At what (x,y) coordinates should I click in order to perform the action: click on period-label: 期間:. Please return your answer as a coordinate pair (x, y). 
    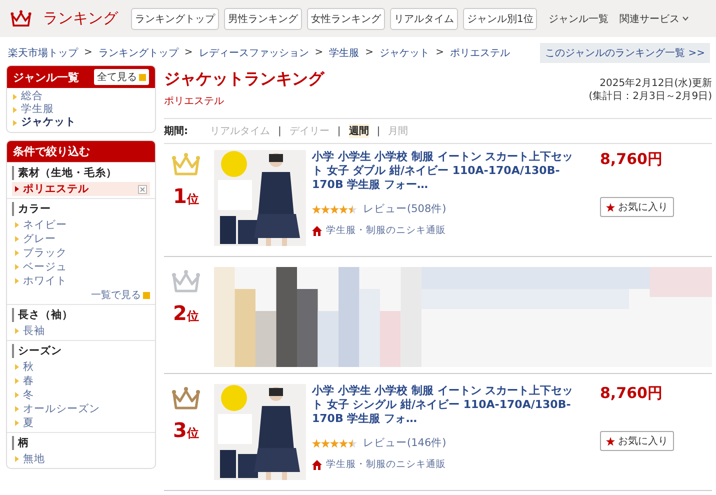
    Looking at the image, I should click on (176, 131).